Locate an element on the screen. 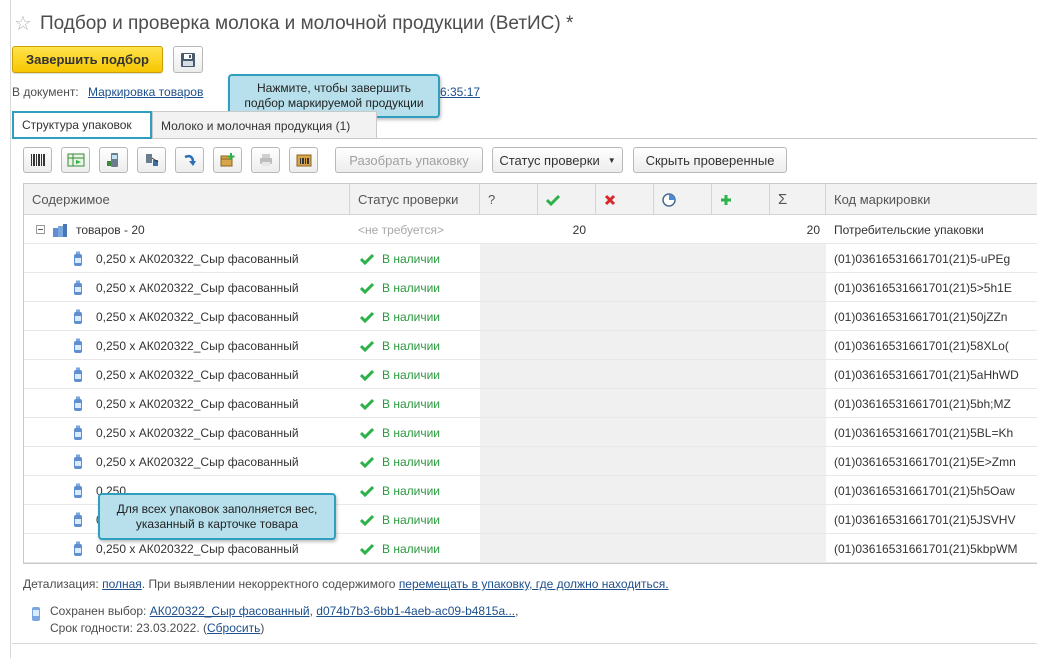  terminal-button is located at coordinates (113, 160).